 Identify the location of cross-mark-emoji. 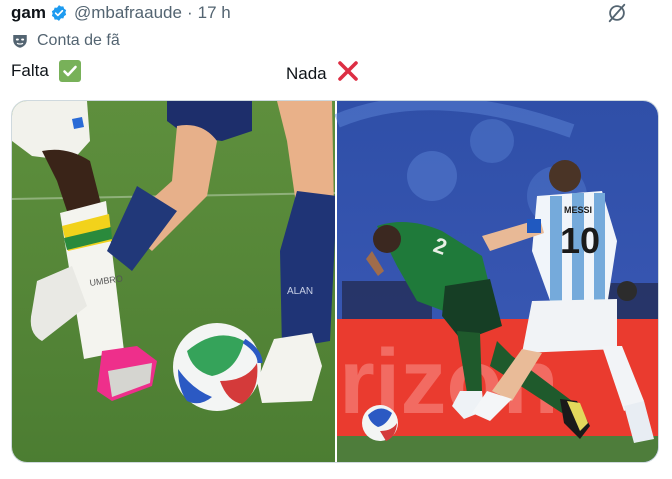
(348, 73).